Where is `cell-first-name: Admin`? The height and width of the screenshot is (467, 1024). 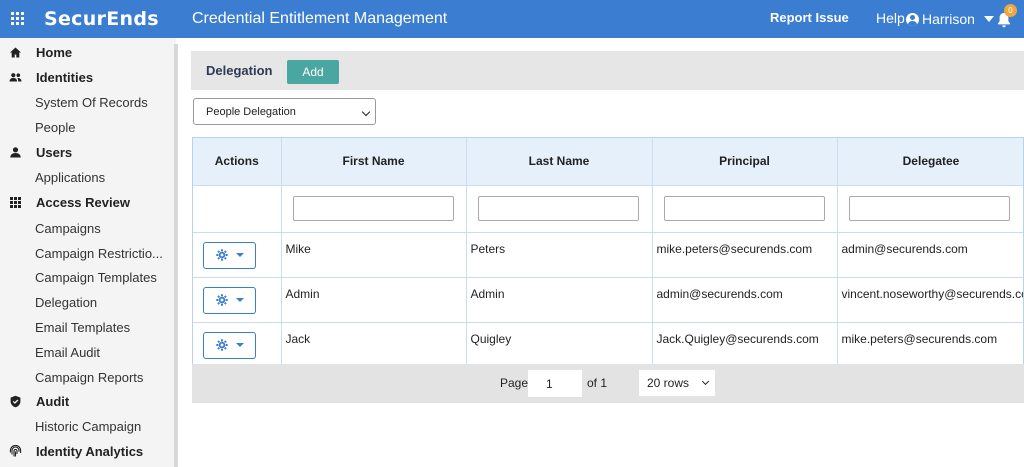 cell-first-name: Admin is located at coordinates (374, 299).